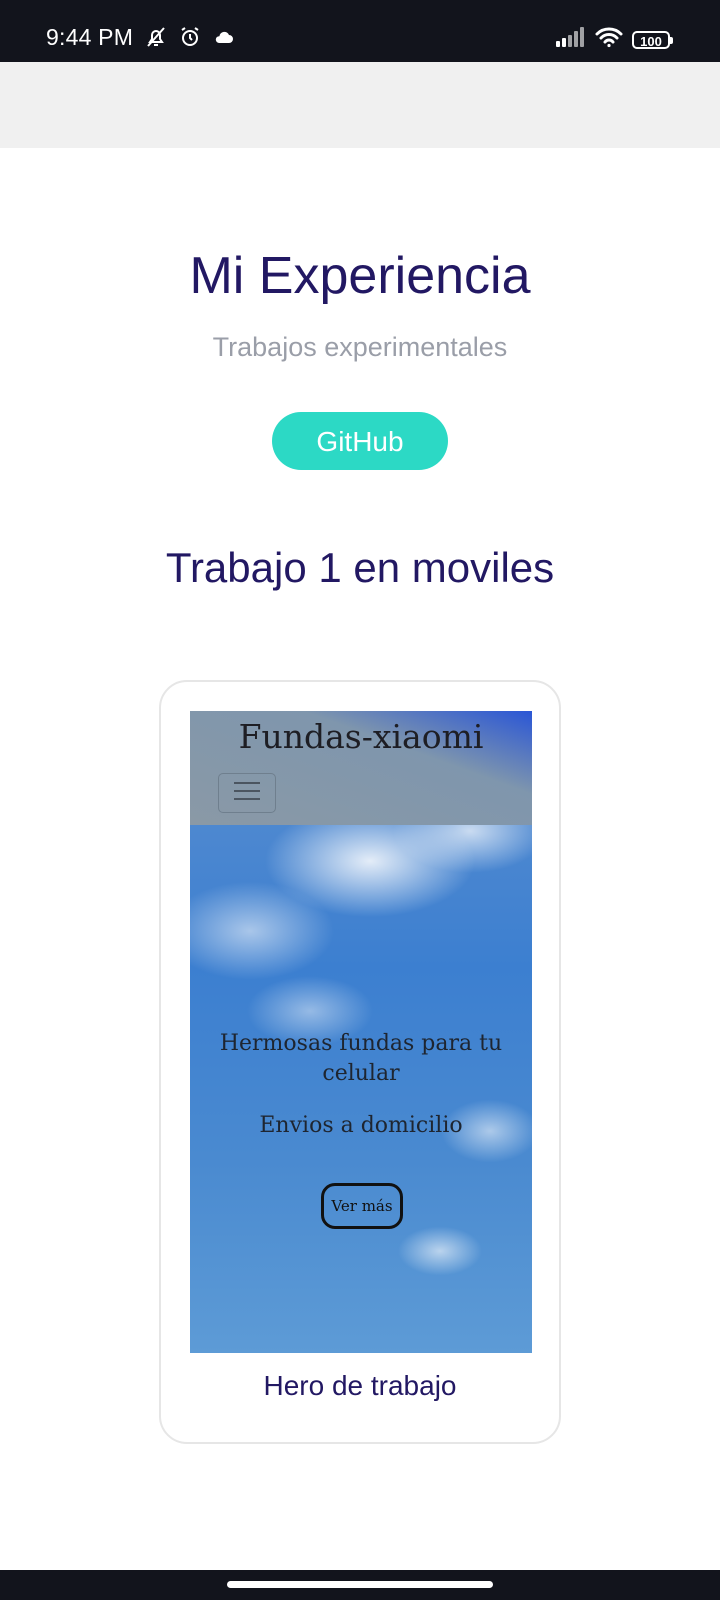 Image resolution: width=720 pixels, height=1600 pixels. What do you see at coordinates (360, 31) in the screenshot?
I see `status-bar: 9:44 PM 100` at bounding box center [360, 31].